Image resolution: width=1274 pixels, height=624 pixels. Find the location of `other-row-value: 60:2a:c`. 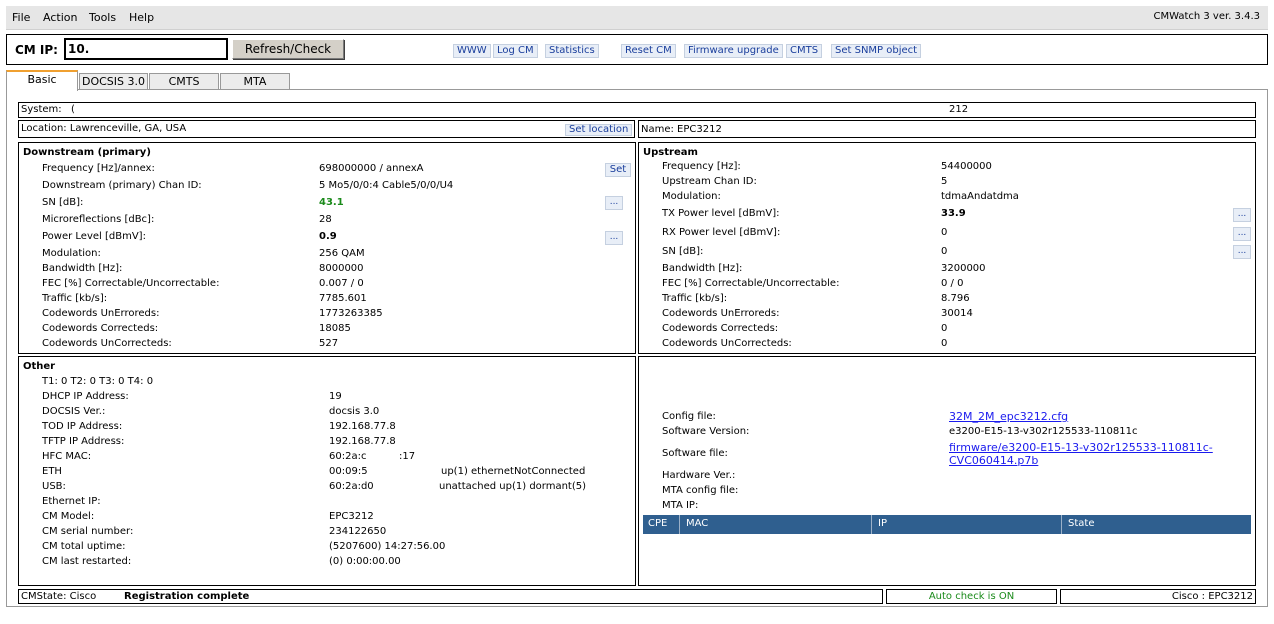

other-row-value: 60:2a:c is located at coordinates (348, 456).